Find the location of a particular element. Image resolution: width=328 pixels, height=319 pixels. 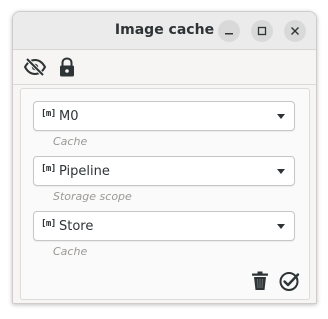

maximize-button is located at coordinates (262, 31).